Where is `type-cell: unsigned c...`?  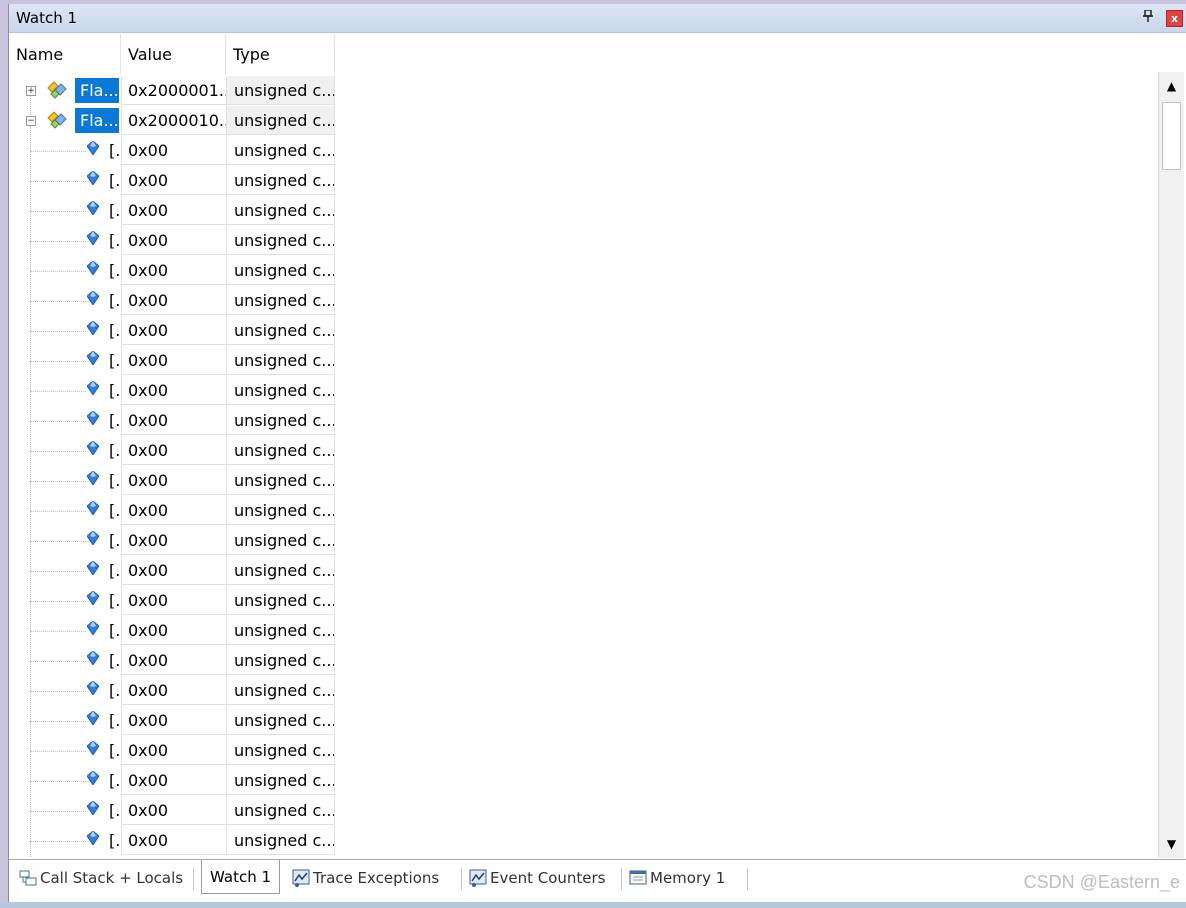
type-cell: unsigned c... is located at coordinates (280, 780).